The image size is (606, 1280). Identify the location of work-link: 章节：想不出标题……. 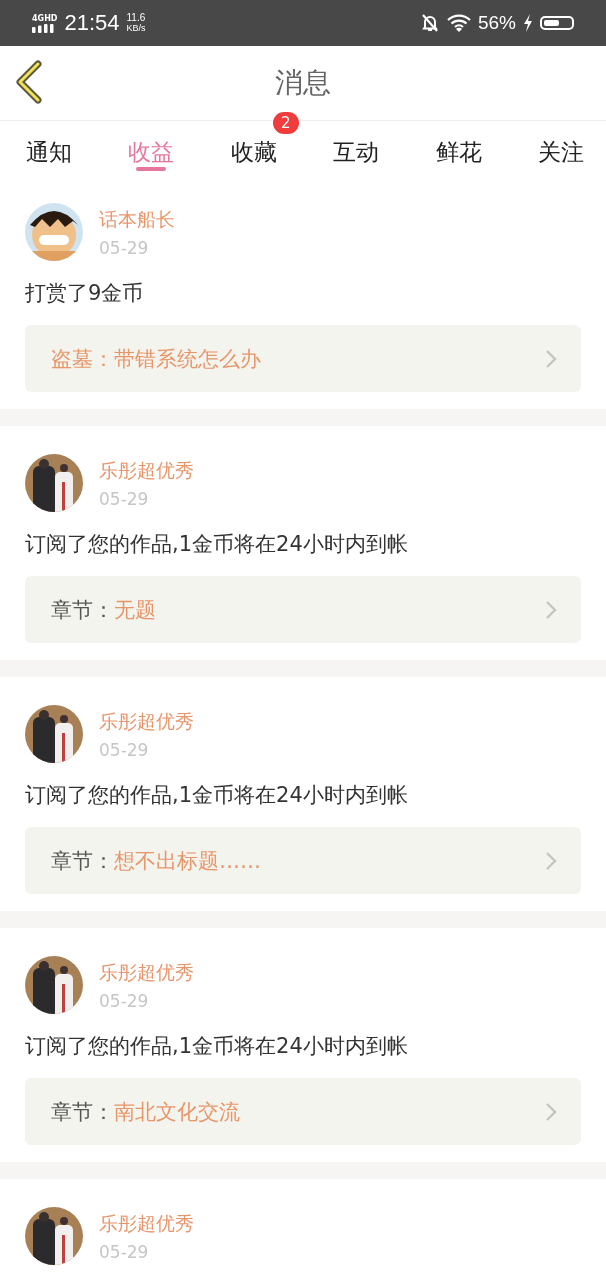
(303, 860).